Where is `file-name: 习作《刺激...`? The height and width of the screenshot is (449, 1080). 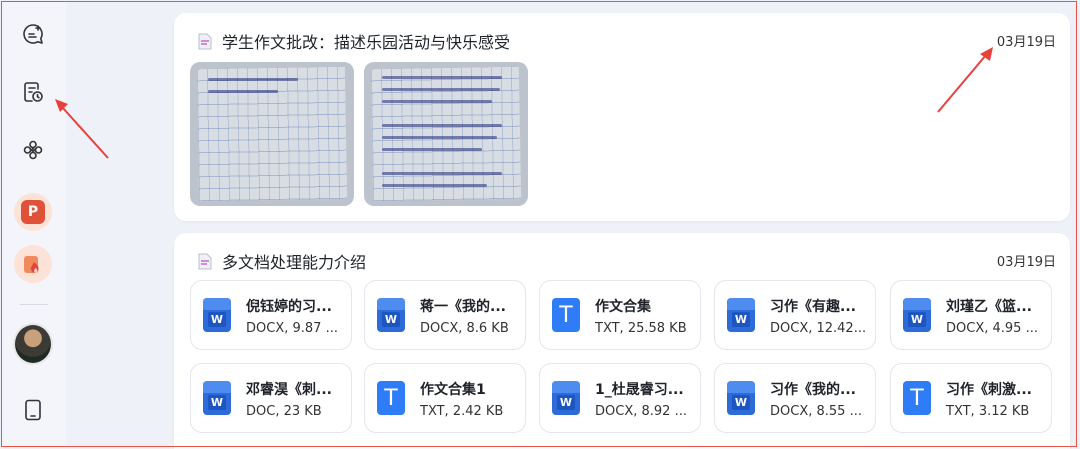
file-name: 习作《刺激... is located at coordinates (989, 390).